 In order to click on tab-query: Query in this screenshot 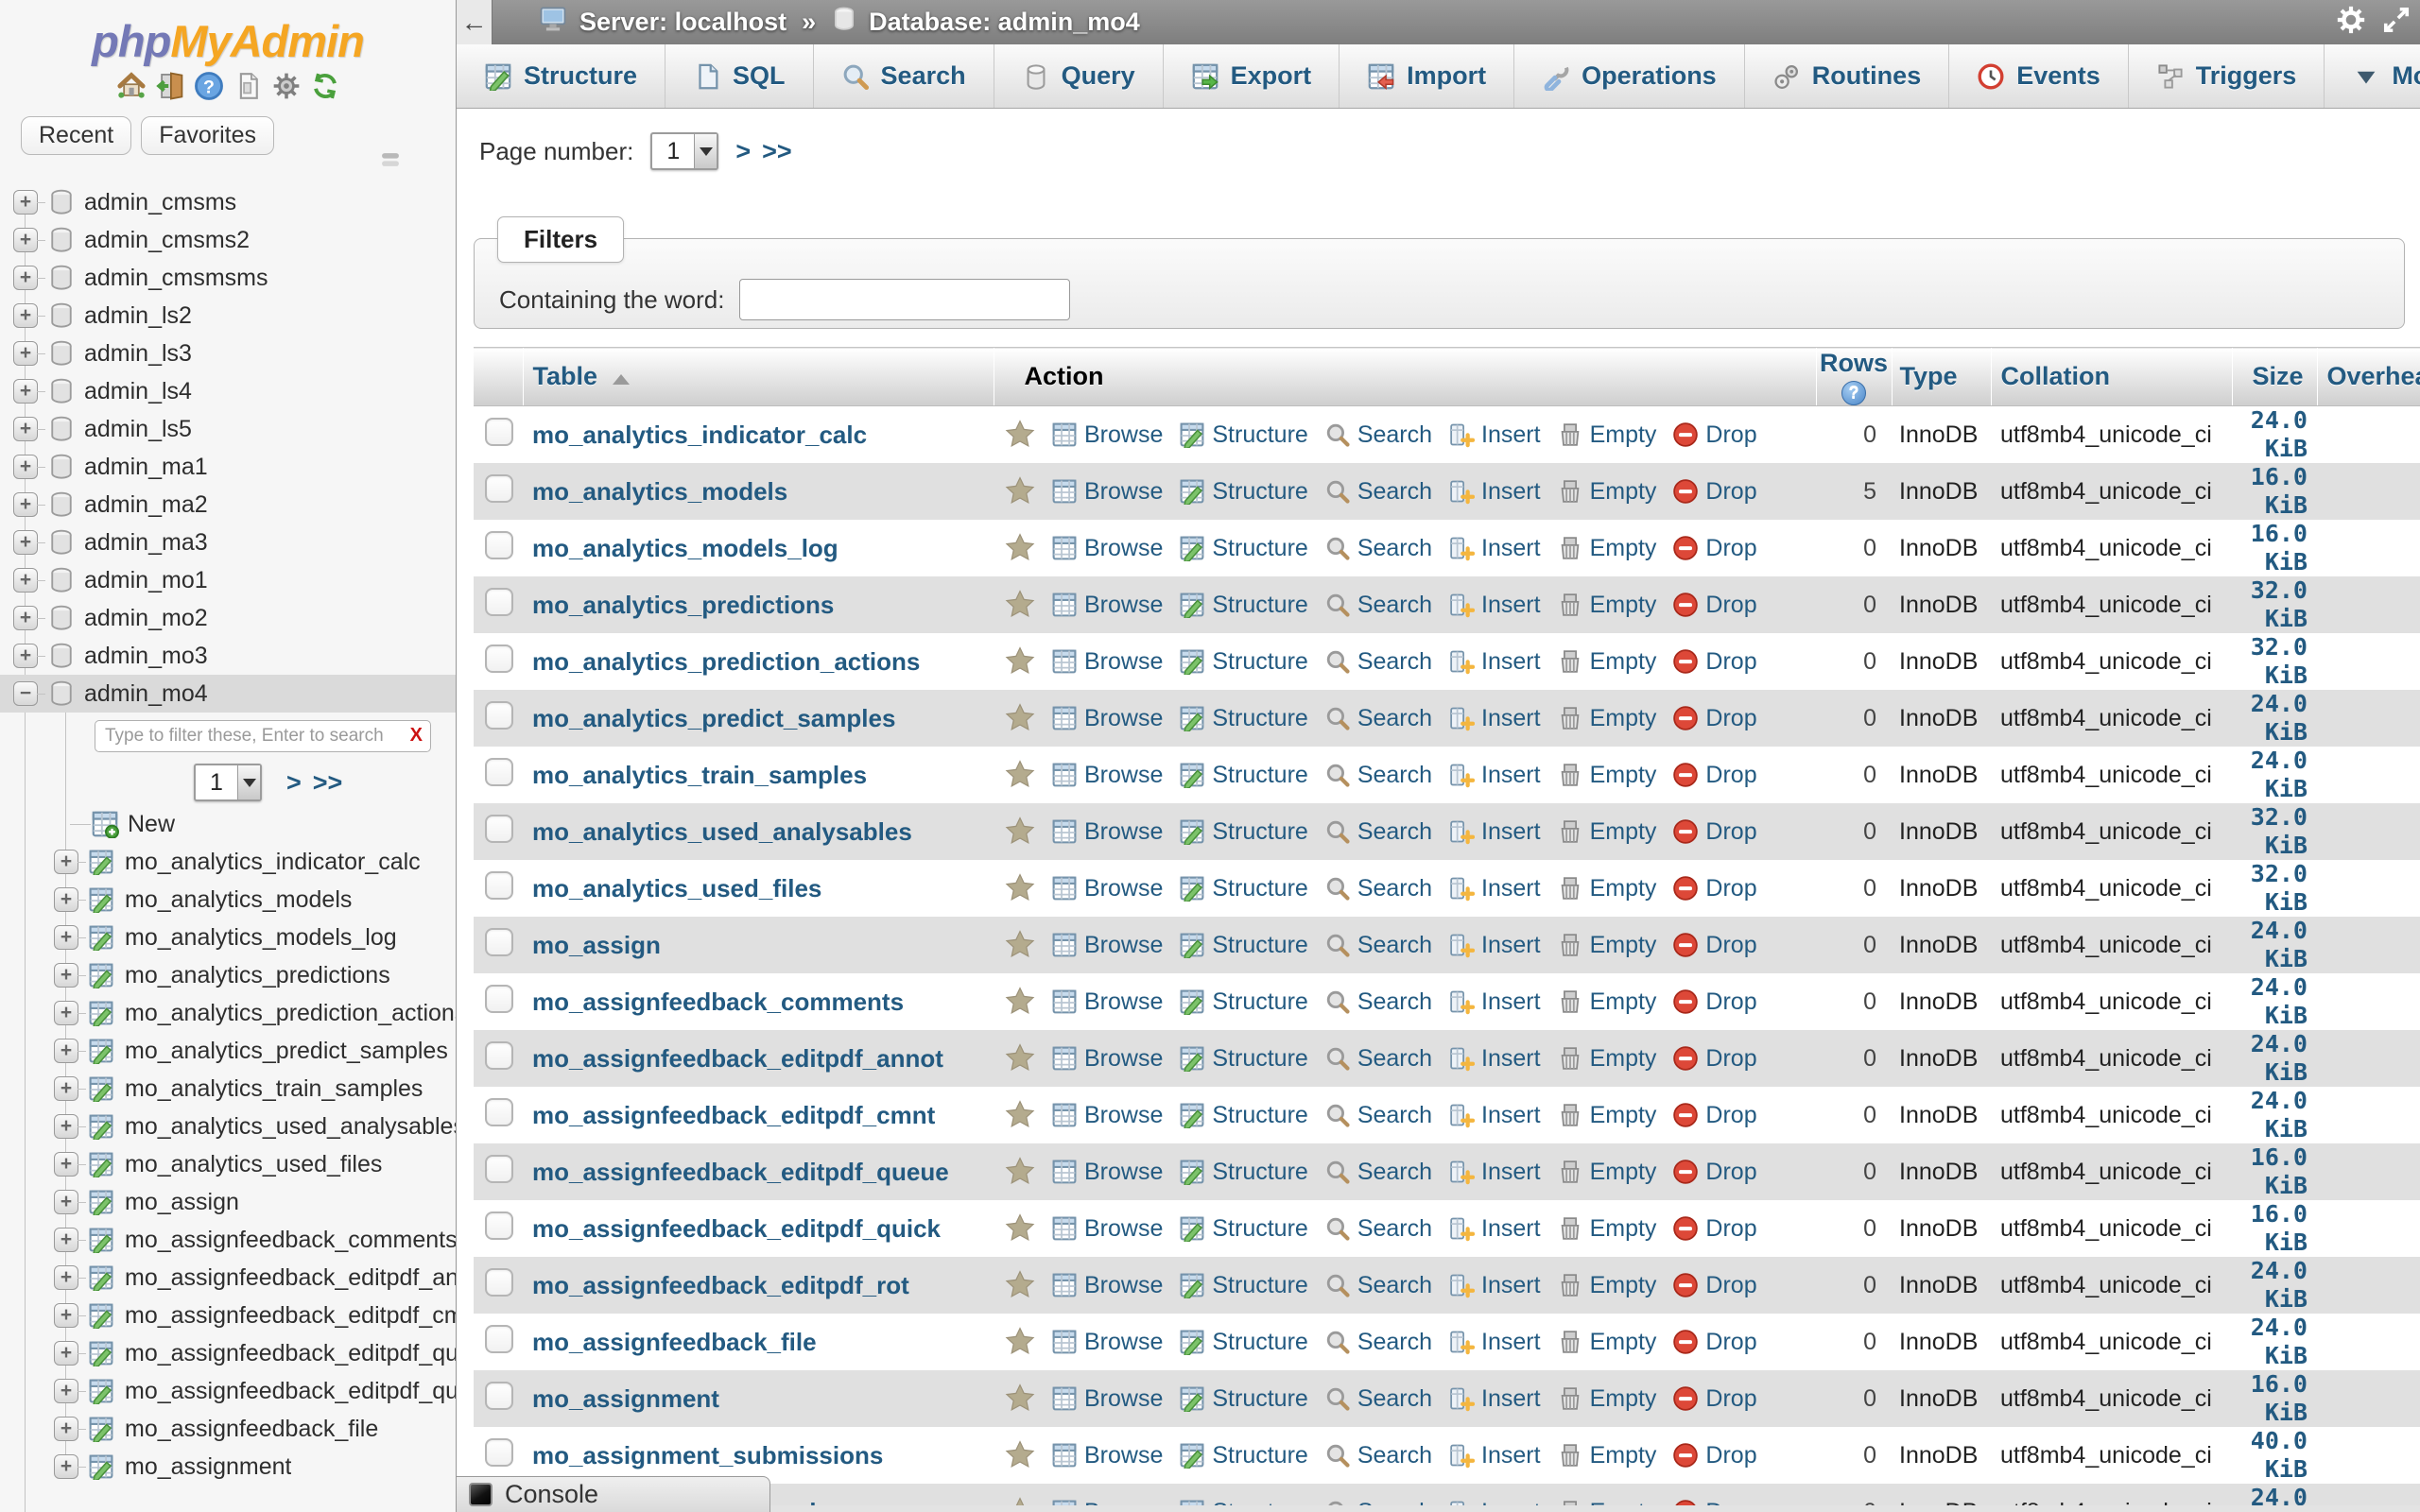, I will do `click(1079, 76)`.